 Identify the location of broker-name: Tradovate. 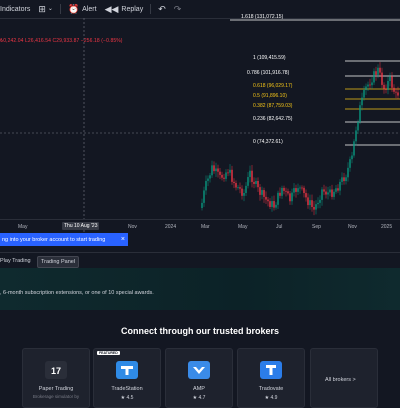
(271, 389).